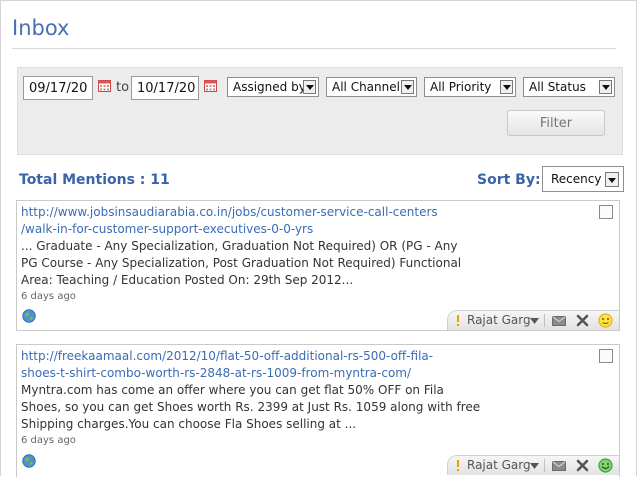 The image size is (637, 477). Describe the element at coordinates (104, 86) in the screenshot. I see `calendar-from-icon` at that location.